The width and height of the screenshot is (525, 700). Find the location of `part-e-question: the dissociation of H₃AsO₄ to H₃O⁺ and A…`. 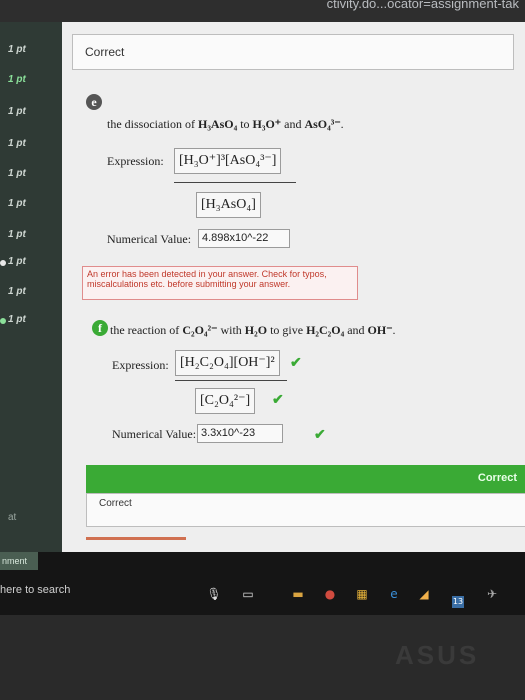

part-e-question: the dissociation of H₃AsO₄ to H₃O⁺ and A… is located at coordinates (225, 124).